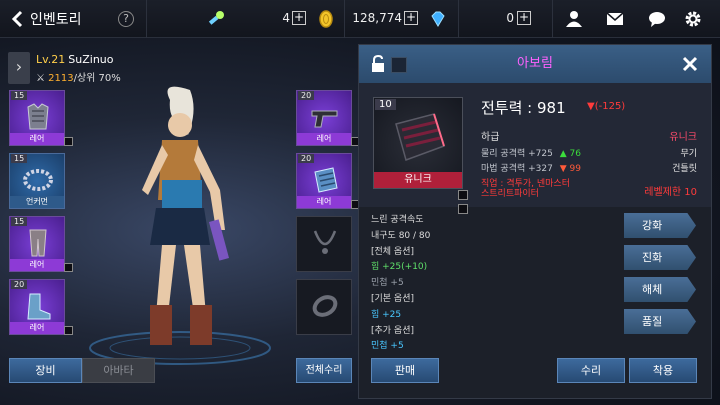  I want to click on power-diff: ▼(-125), so click(606, 106).